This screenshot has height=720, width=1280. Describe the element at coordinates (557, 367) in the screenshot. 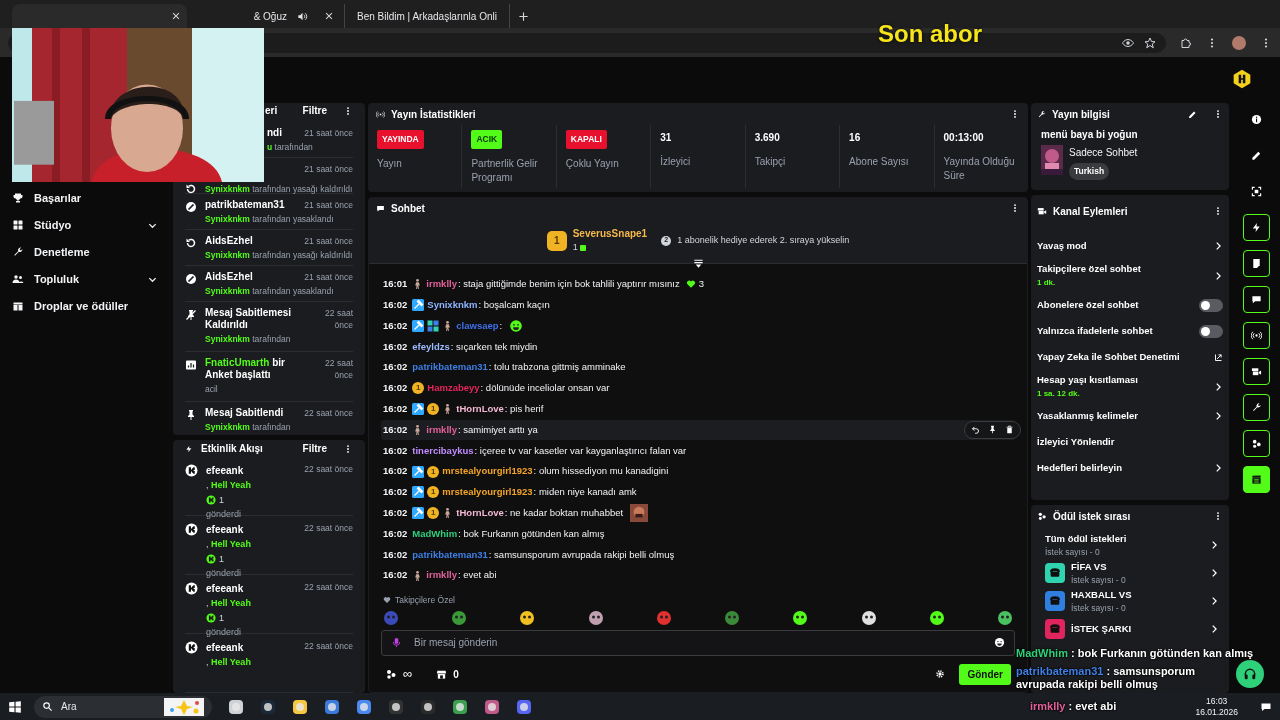

I see `message-text: : tolu trabzona gittmiş amminake` at that location.